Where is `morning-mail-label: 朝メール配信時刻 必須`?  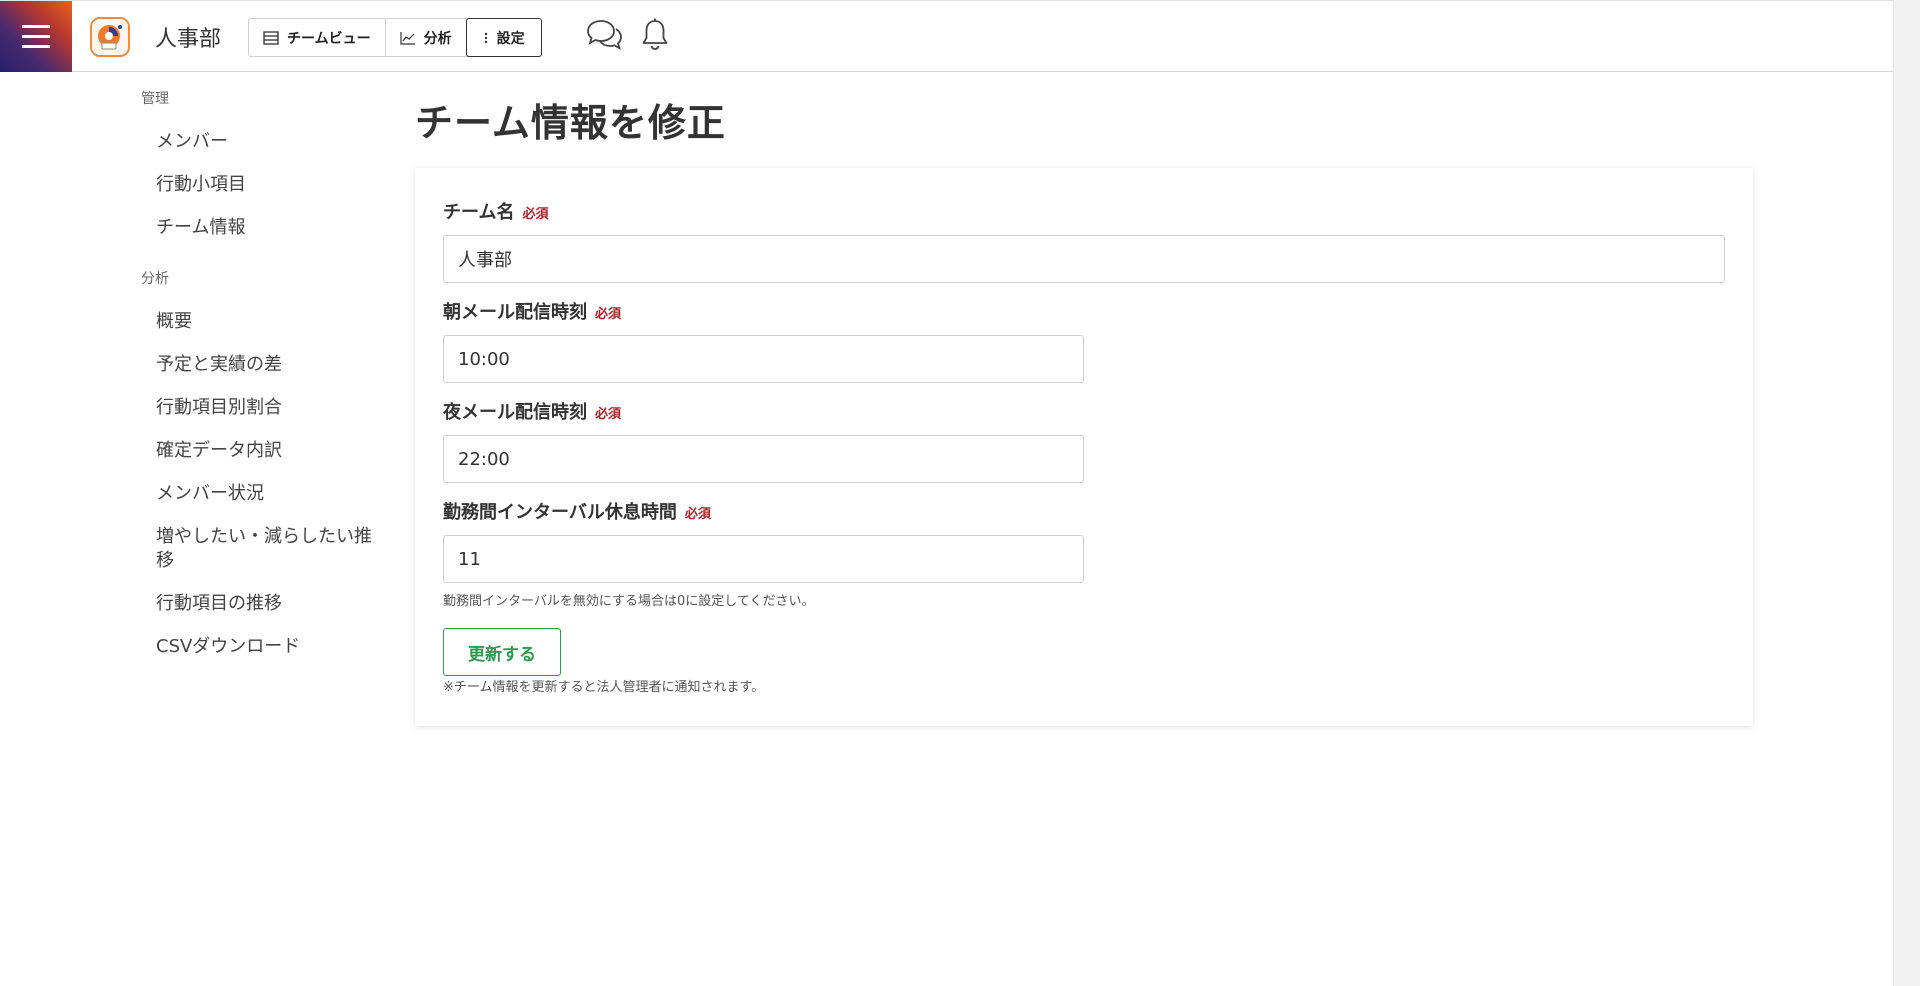
morning-mail-label: 朝メール配信時刻 必須 is located at coordinates (532, 311).